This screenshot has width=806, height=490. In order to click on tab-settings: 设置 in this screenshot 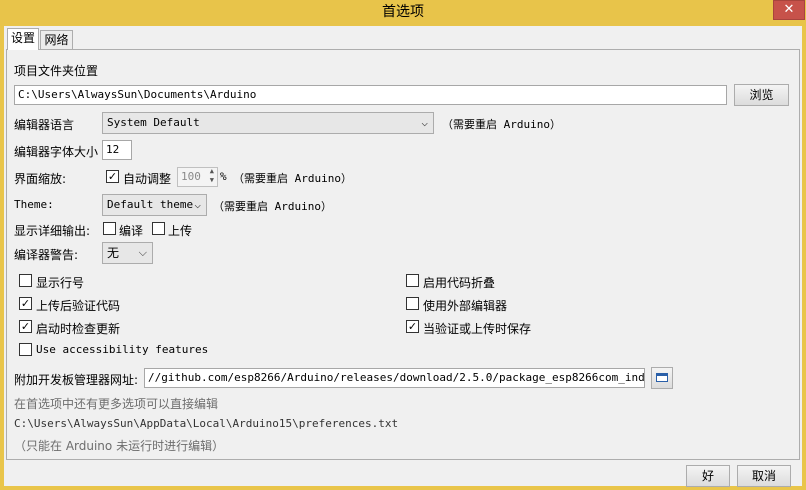, I will do `click(23, 39)`.